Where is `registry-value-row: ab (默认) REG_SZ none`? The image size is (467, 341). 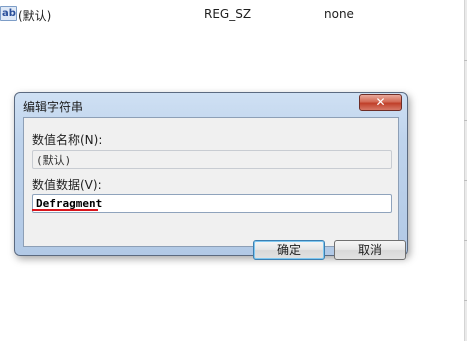
registry-value-row: ab (默认) REG_SZ none is located at coordinates (220, 15).